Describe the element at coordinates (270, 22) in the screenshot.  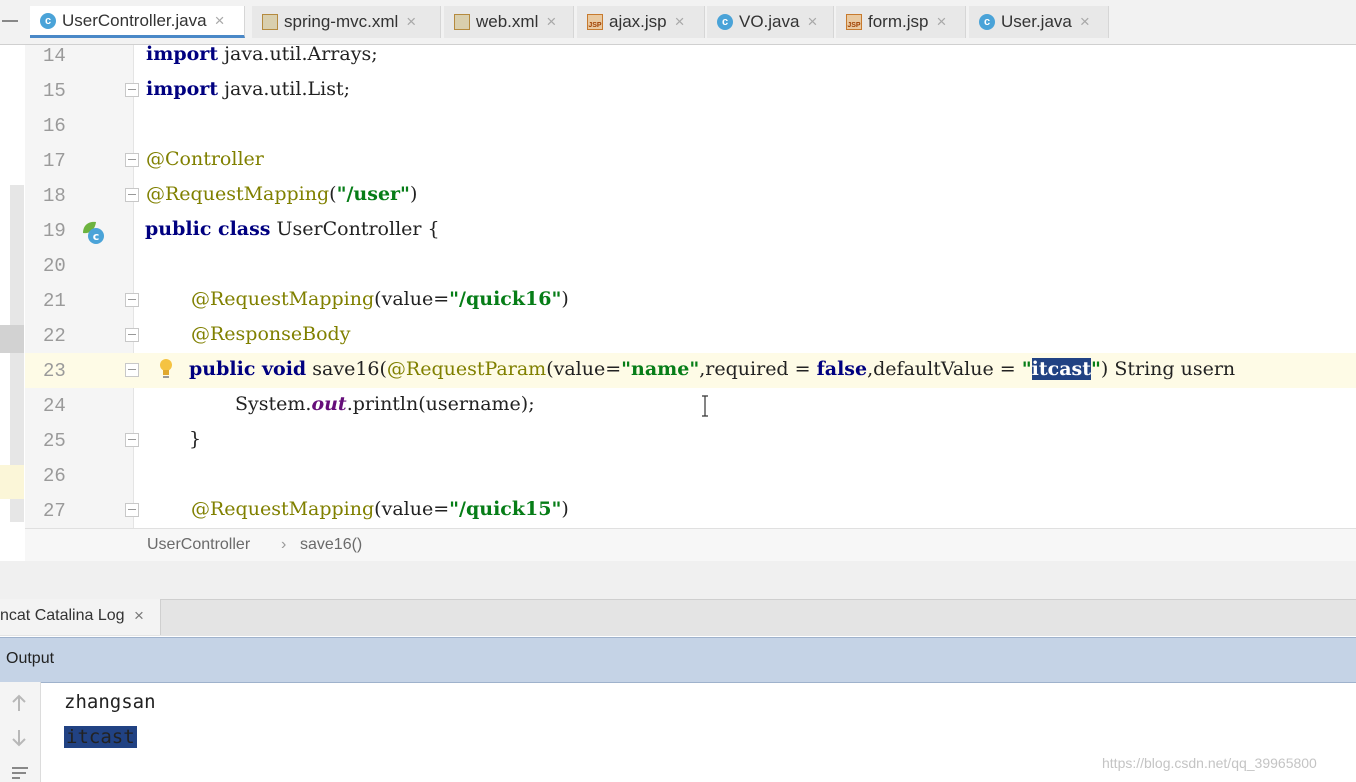
I see `spring-xml-icon` at that location.